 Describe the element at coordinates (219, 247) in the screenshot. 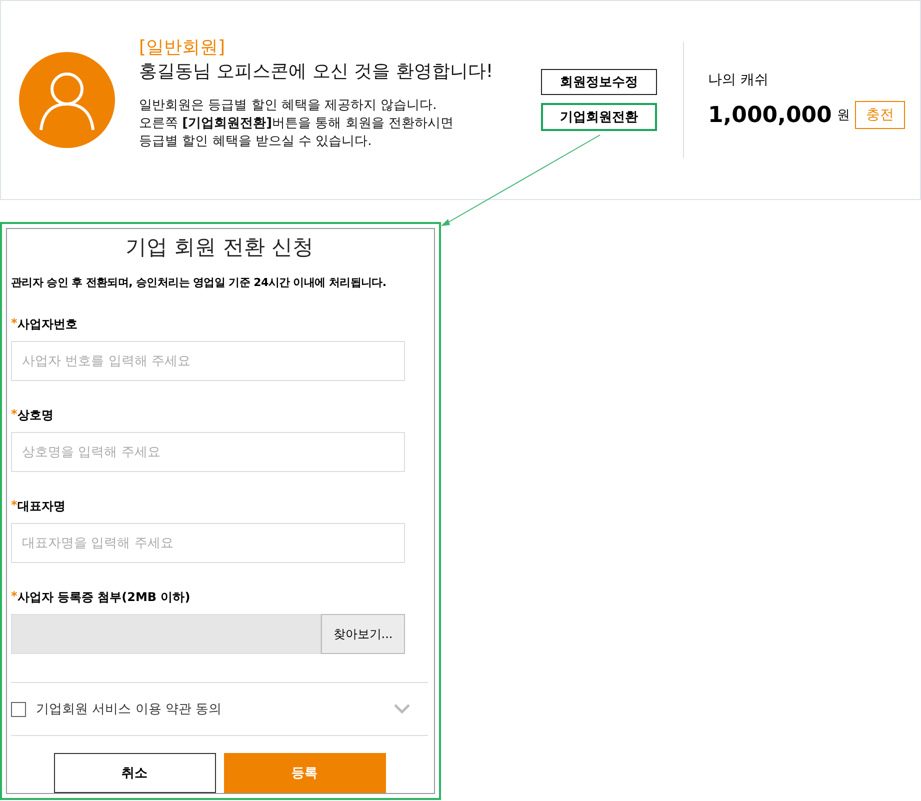

I see `dialog-title: 기업 회원 전환 신청` at that location.